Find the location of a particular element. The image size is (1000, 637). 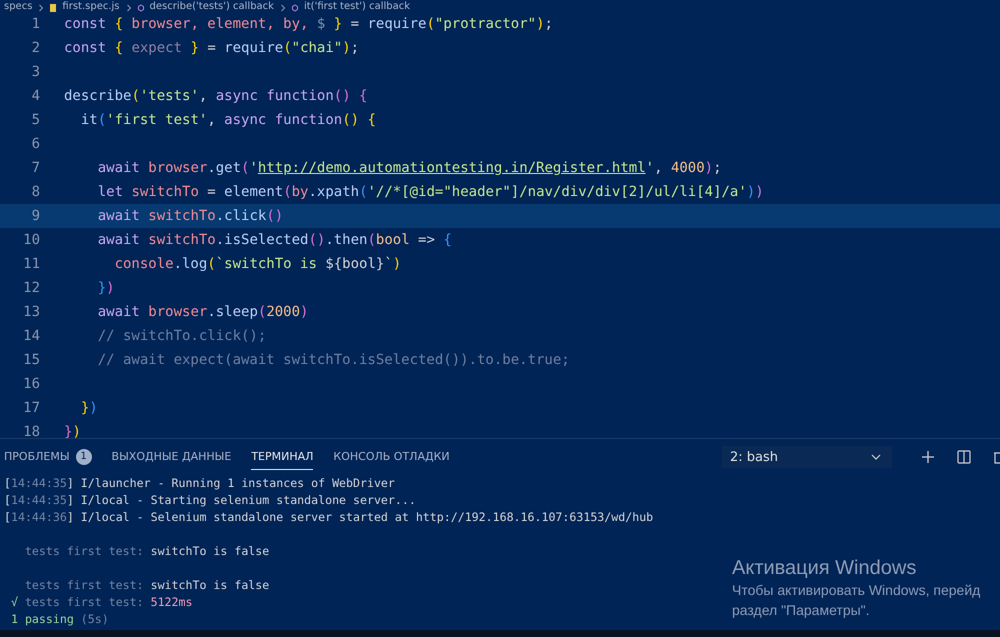

code-line: it('first test', async function() { is located at coordinates (228, 120).